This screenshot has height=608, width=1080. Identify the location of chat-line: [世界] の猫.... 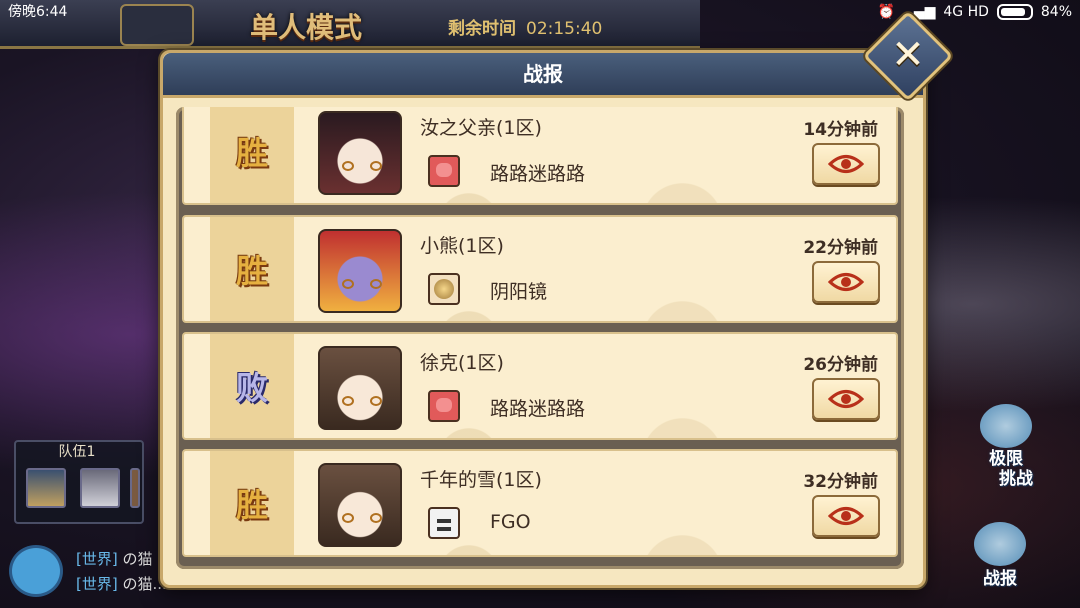
(121, 584).